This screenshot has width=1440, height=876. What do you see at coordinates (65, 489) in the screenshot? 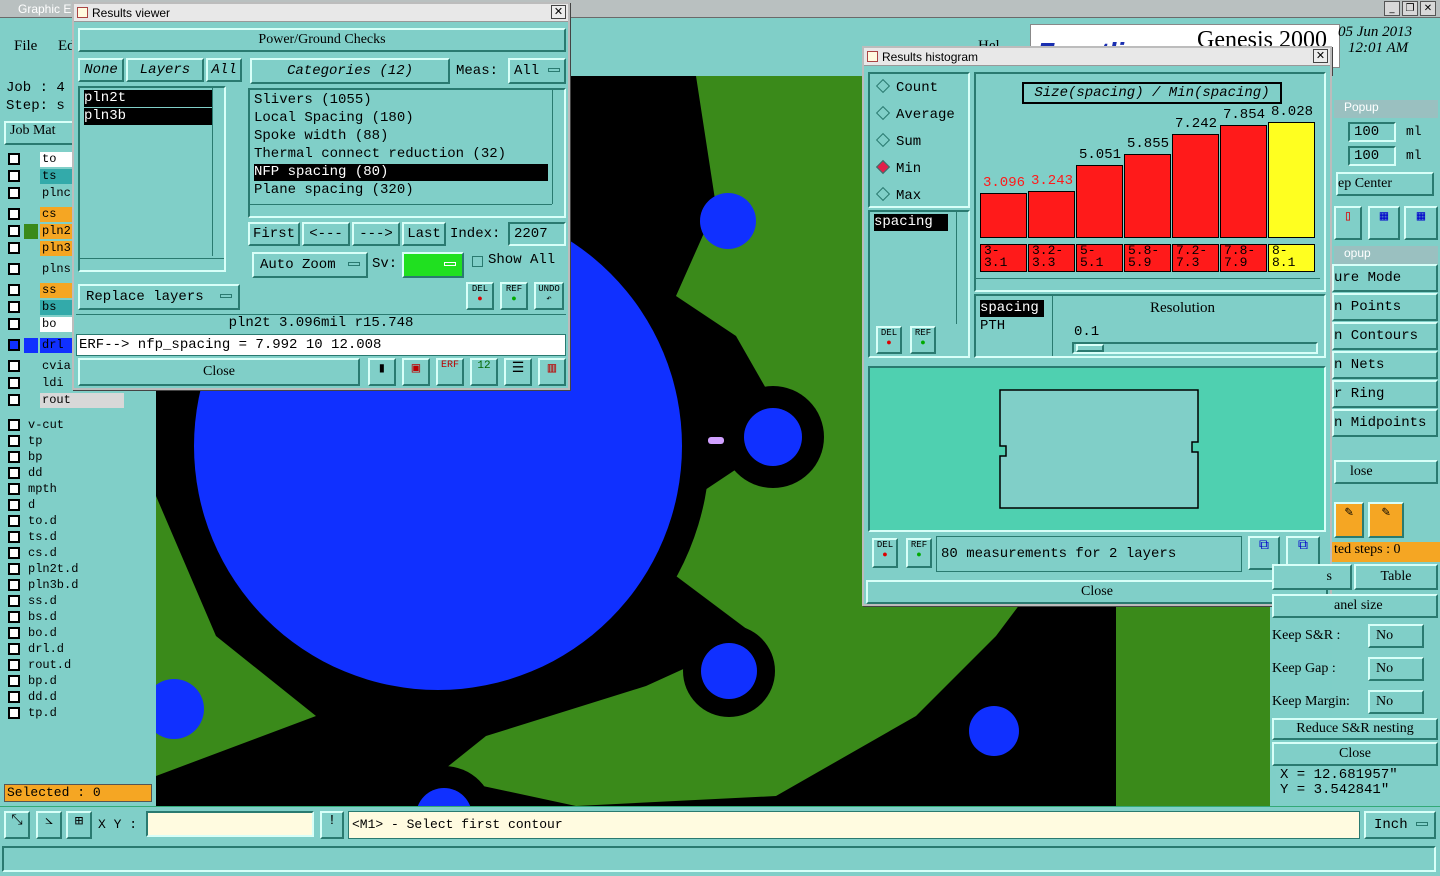
I see `layer-row: mpth` at bounding box center [65, 489].